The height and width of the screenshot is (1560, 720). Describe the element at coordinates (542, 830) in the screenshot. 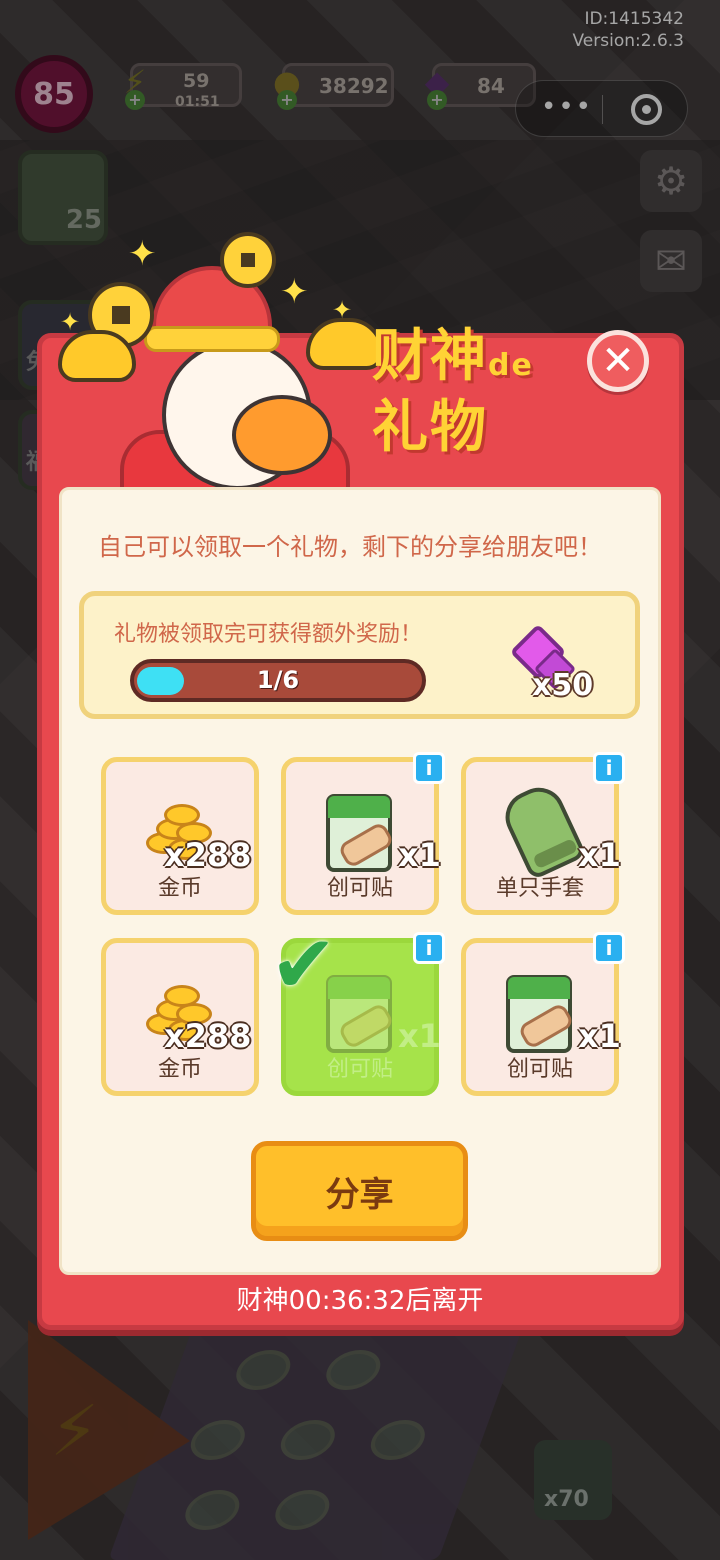

I see `glove-icon` at that location.